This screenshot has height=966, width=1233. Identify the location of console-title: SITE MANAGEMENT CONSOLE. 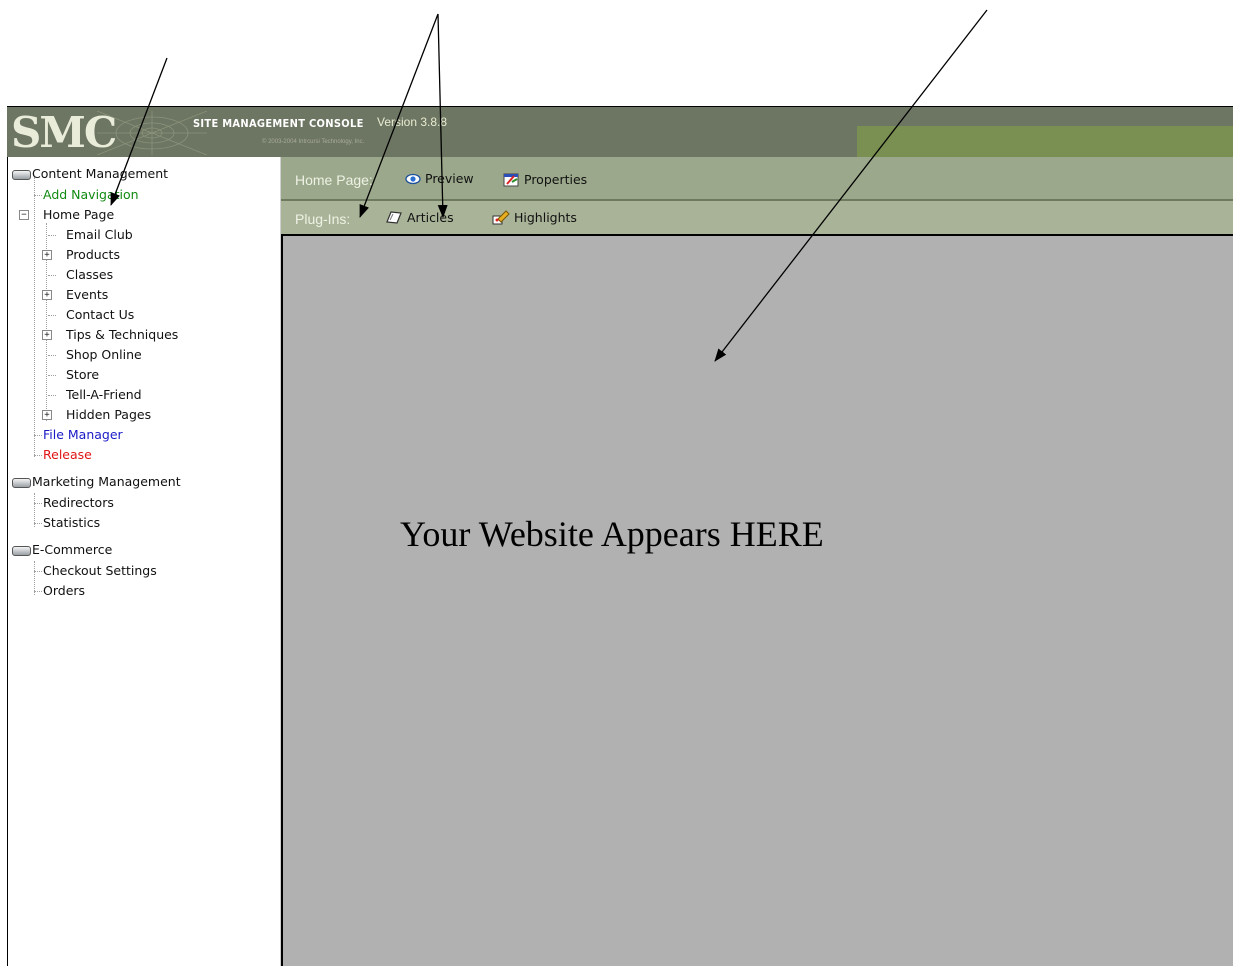
(278, 123).